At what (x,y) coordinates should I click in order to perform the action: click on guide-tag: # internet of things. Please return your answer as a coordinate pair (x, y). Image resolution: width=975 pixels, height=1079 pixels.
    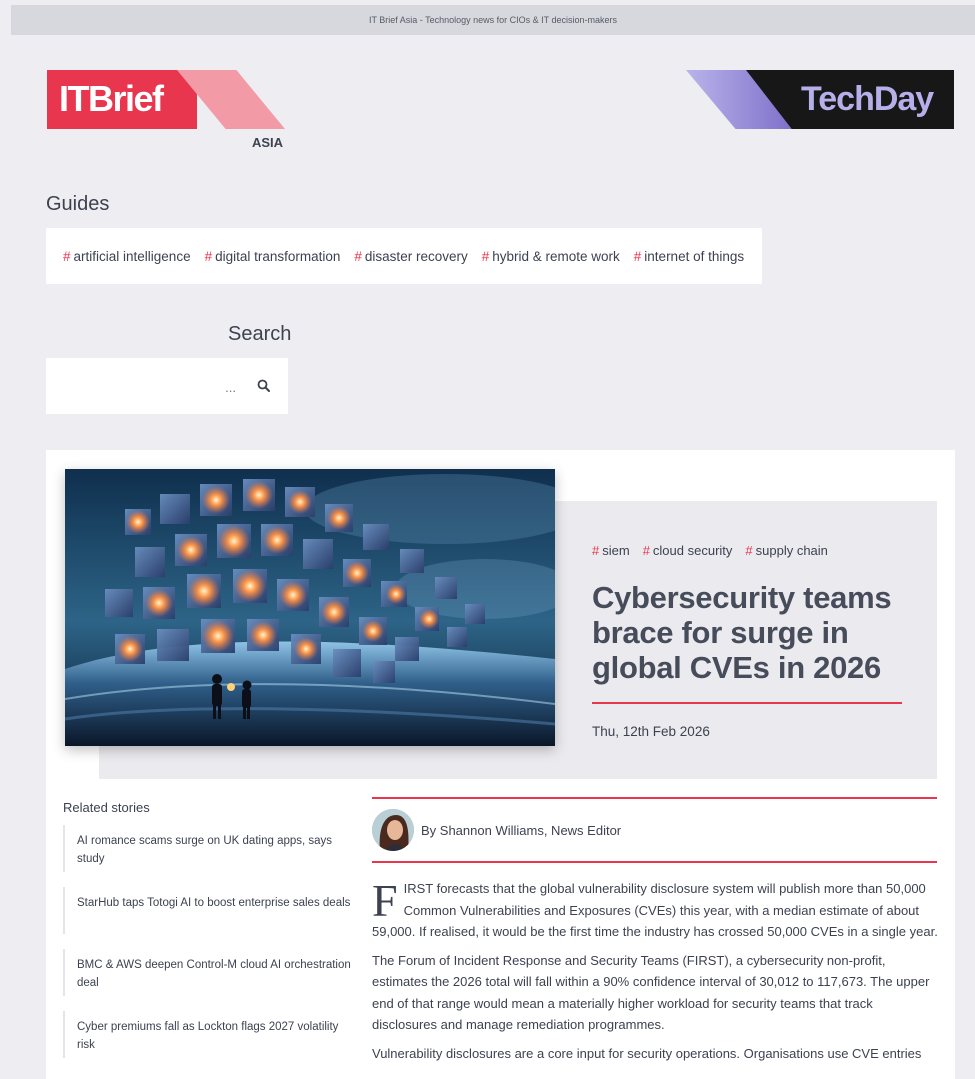
    Looking at the image, I should click on (689, 256).